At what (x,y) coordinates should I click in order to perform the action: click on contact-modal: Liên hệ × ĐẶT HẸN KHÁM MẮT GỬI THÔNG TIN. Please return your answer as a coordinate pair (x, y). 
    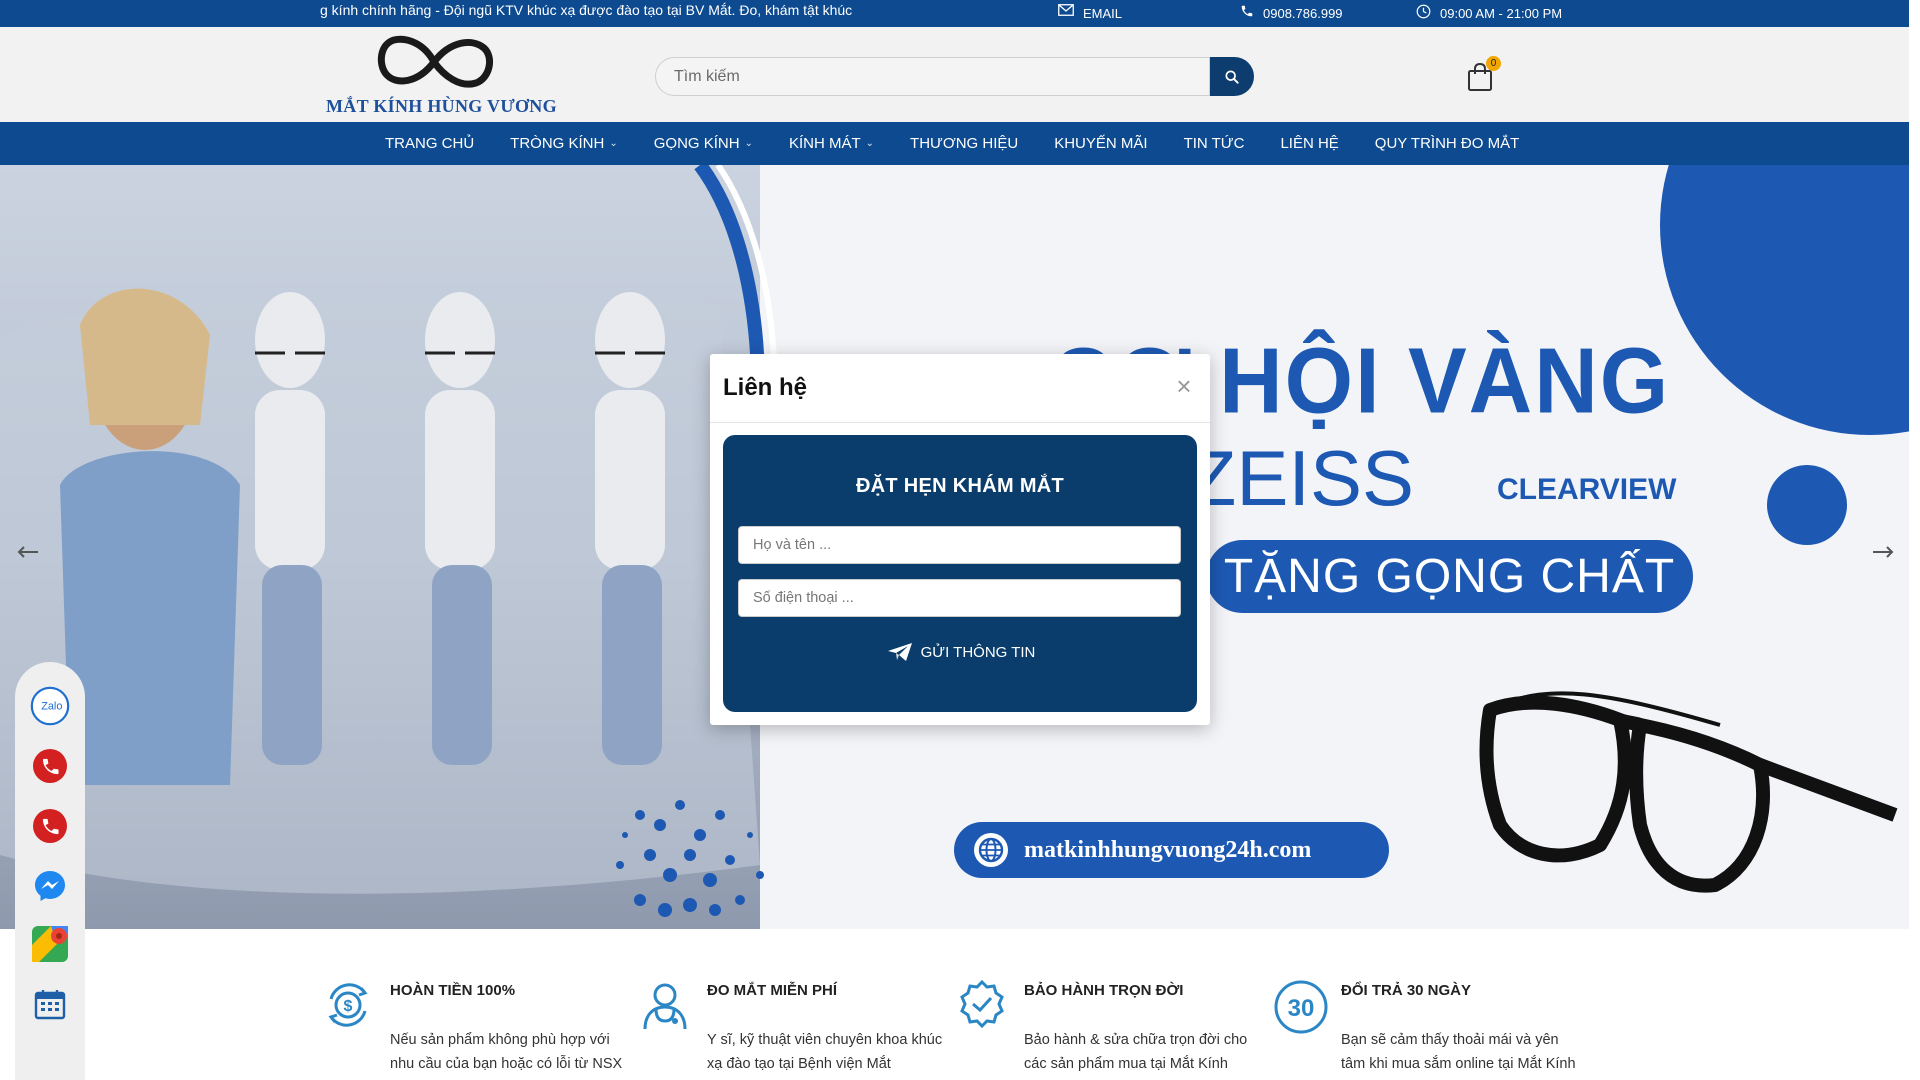
    Looking at the image, I should click on (960, 539).